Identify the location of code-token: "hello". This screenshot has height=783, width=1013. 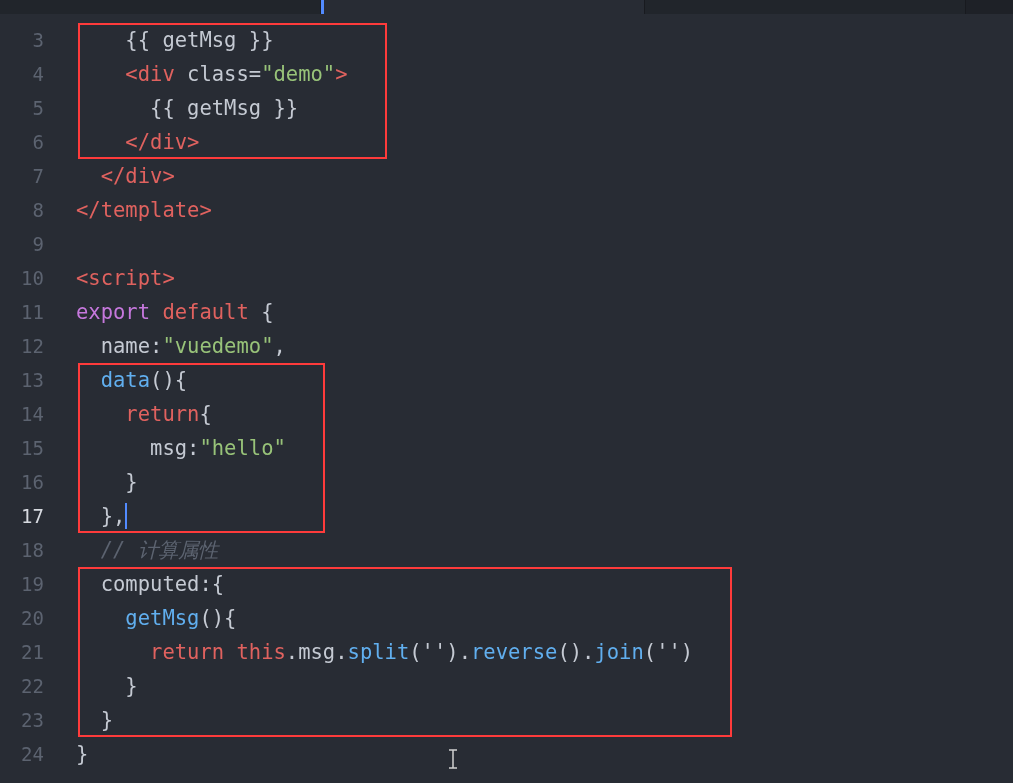
(242, 448).